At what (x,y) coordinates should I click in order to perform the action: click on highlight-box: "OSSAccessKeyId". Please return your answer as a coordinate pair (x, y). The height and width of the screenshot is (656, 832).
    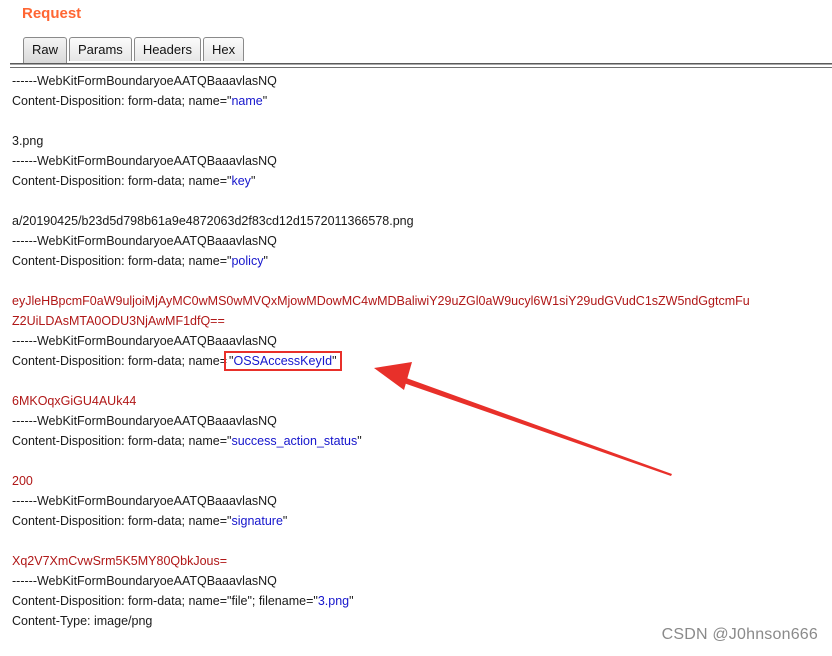
    Looking at the image, I should click on (283, 361).